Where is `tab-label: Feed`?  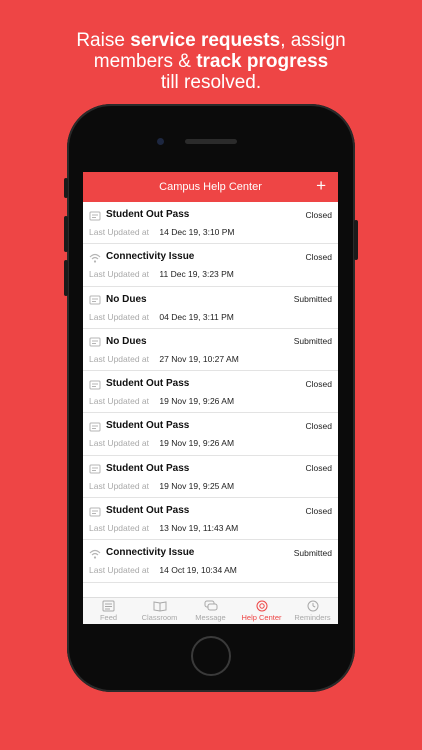
tab-label: Feed is located at coordinates (108, 617).